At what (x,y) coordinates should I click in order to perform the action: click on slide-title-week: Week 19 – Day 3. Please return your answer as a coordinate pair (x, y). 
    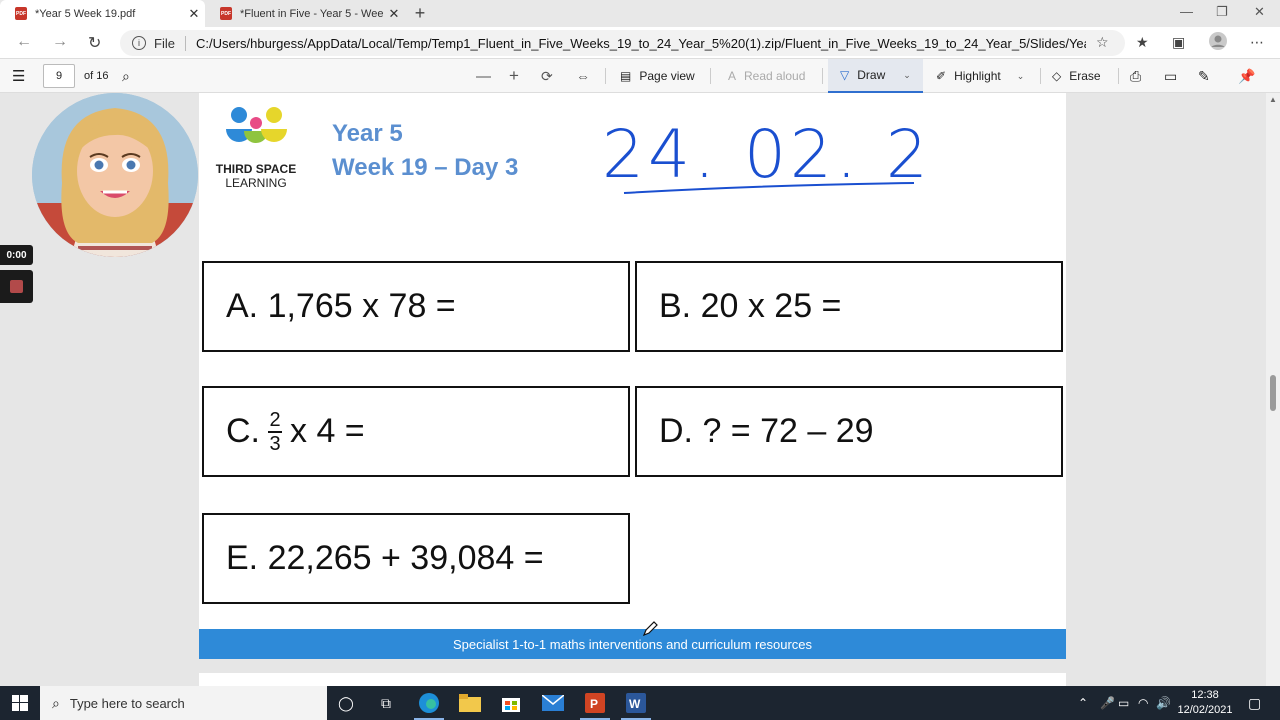
    Looking at the image, I should click on (425, 167).